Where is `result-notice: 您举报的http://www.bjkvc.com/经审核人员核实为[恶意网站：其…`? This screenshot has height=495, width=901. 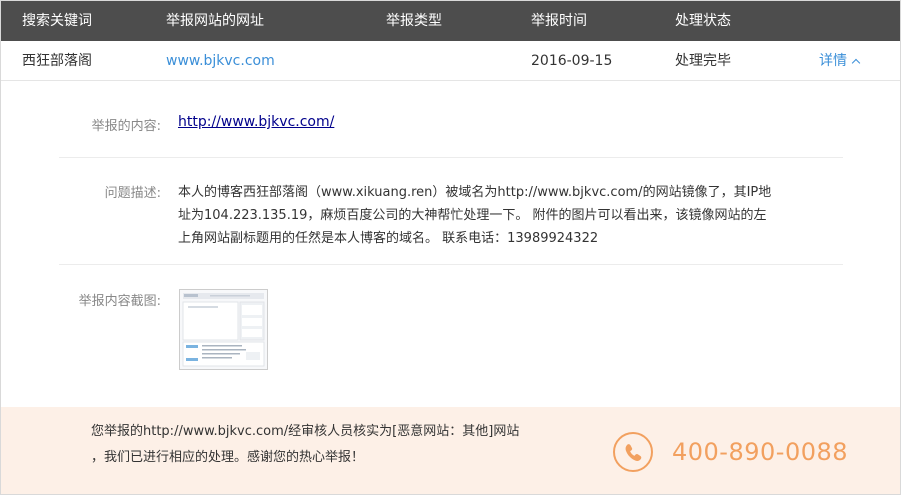
result-notice: 您举报的http://www.bjkvc.com/经审核人员核实为[恶意网站：其… is located at coordinates (341, 445).